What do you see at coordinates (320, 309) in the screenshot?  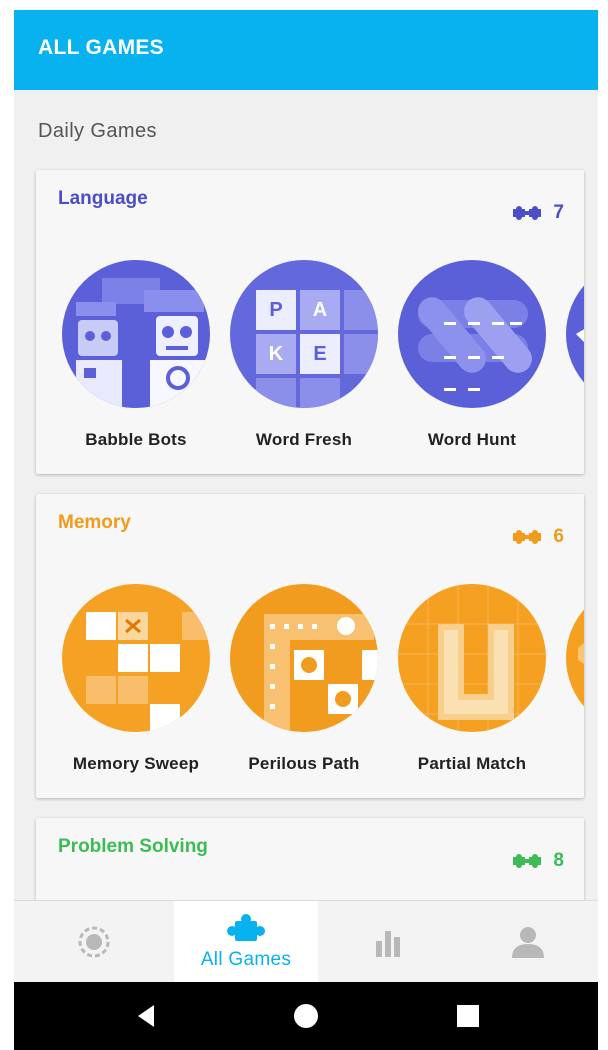 I see `word-fresh-tile: A` at bounding box center [320, 309].